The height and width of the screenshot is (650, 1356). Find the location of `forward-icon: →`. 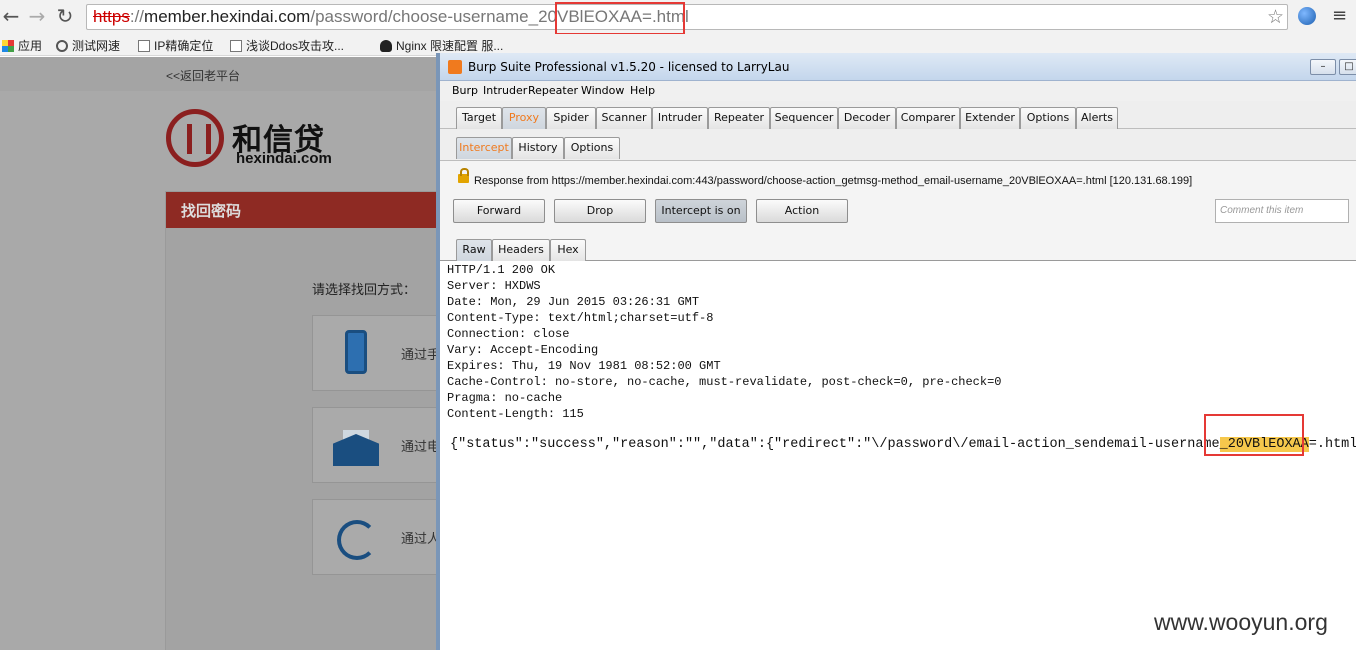

forward-icon: → is located at coordinates (37, 16).